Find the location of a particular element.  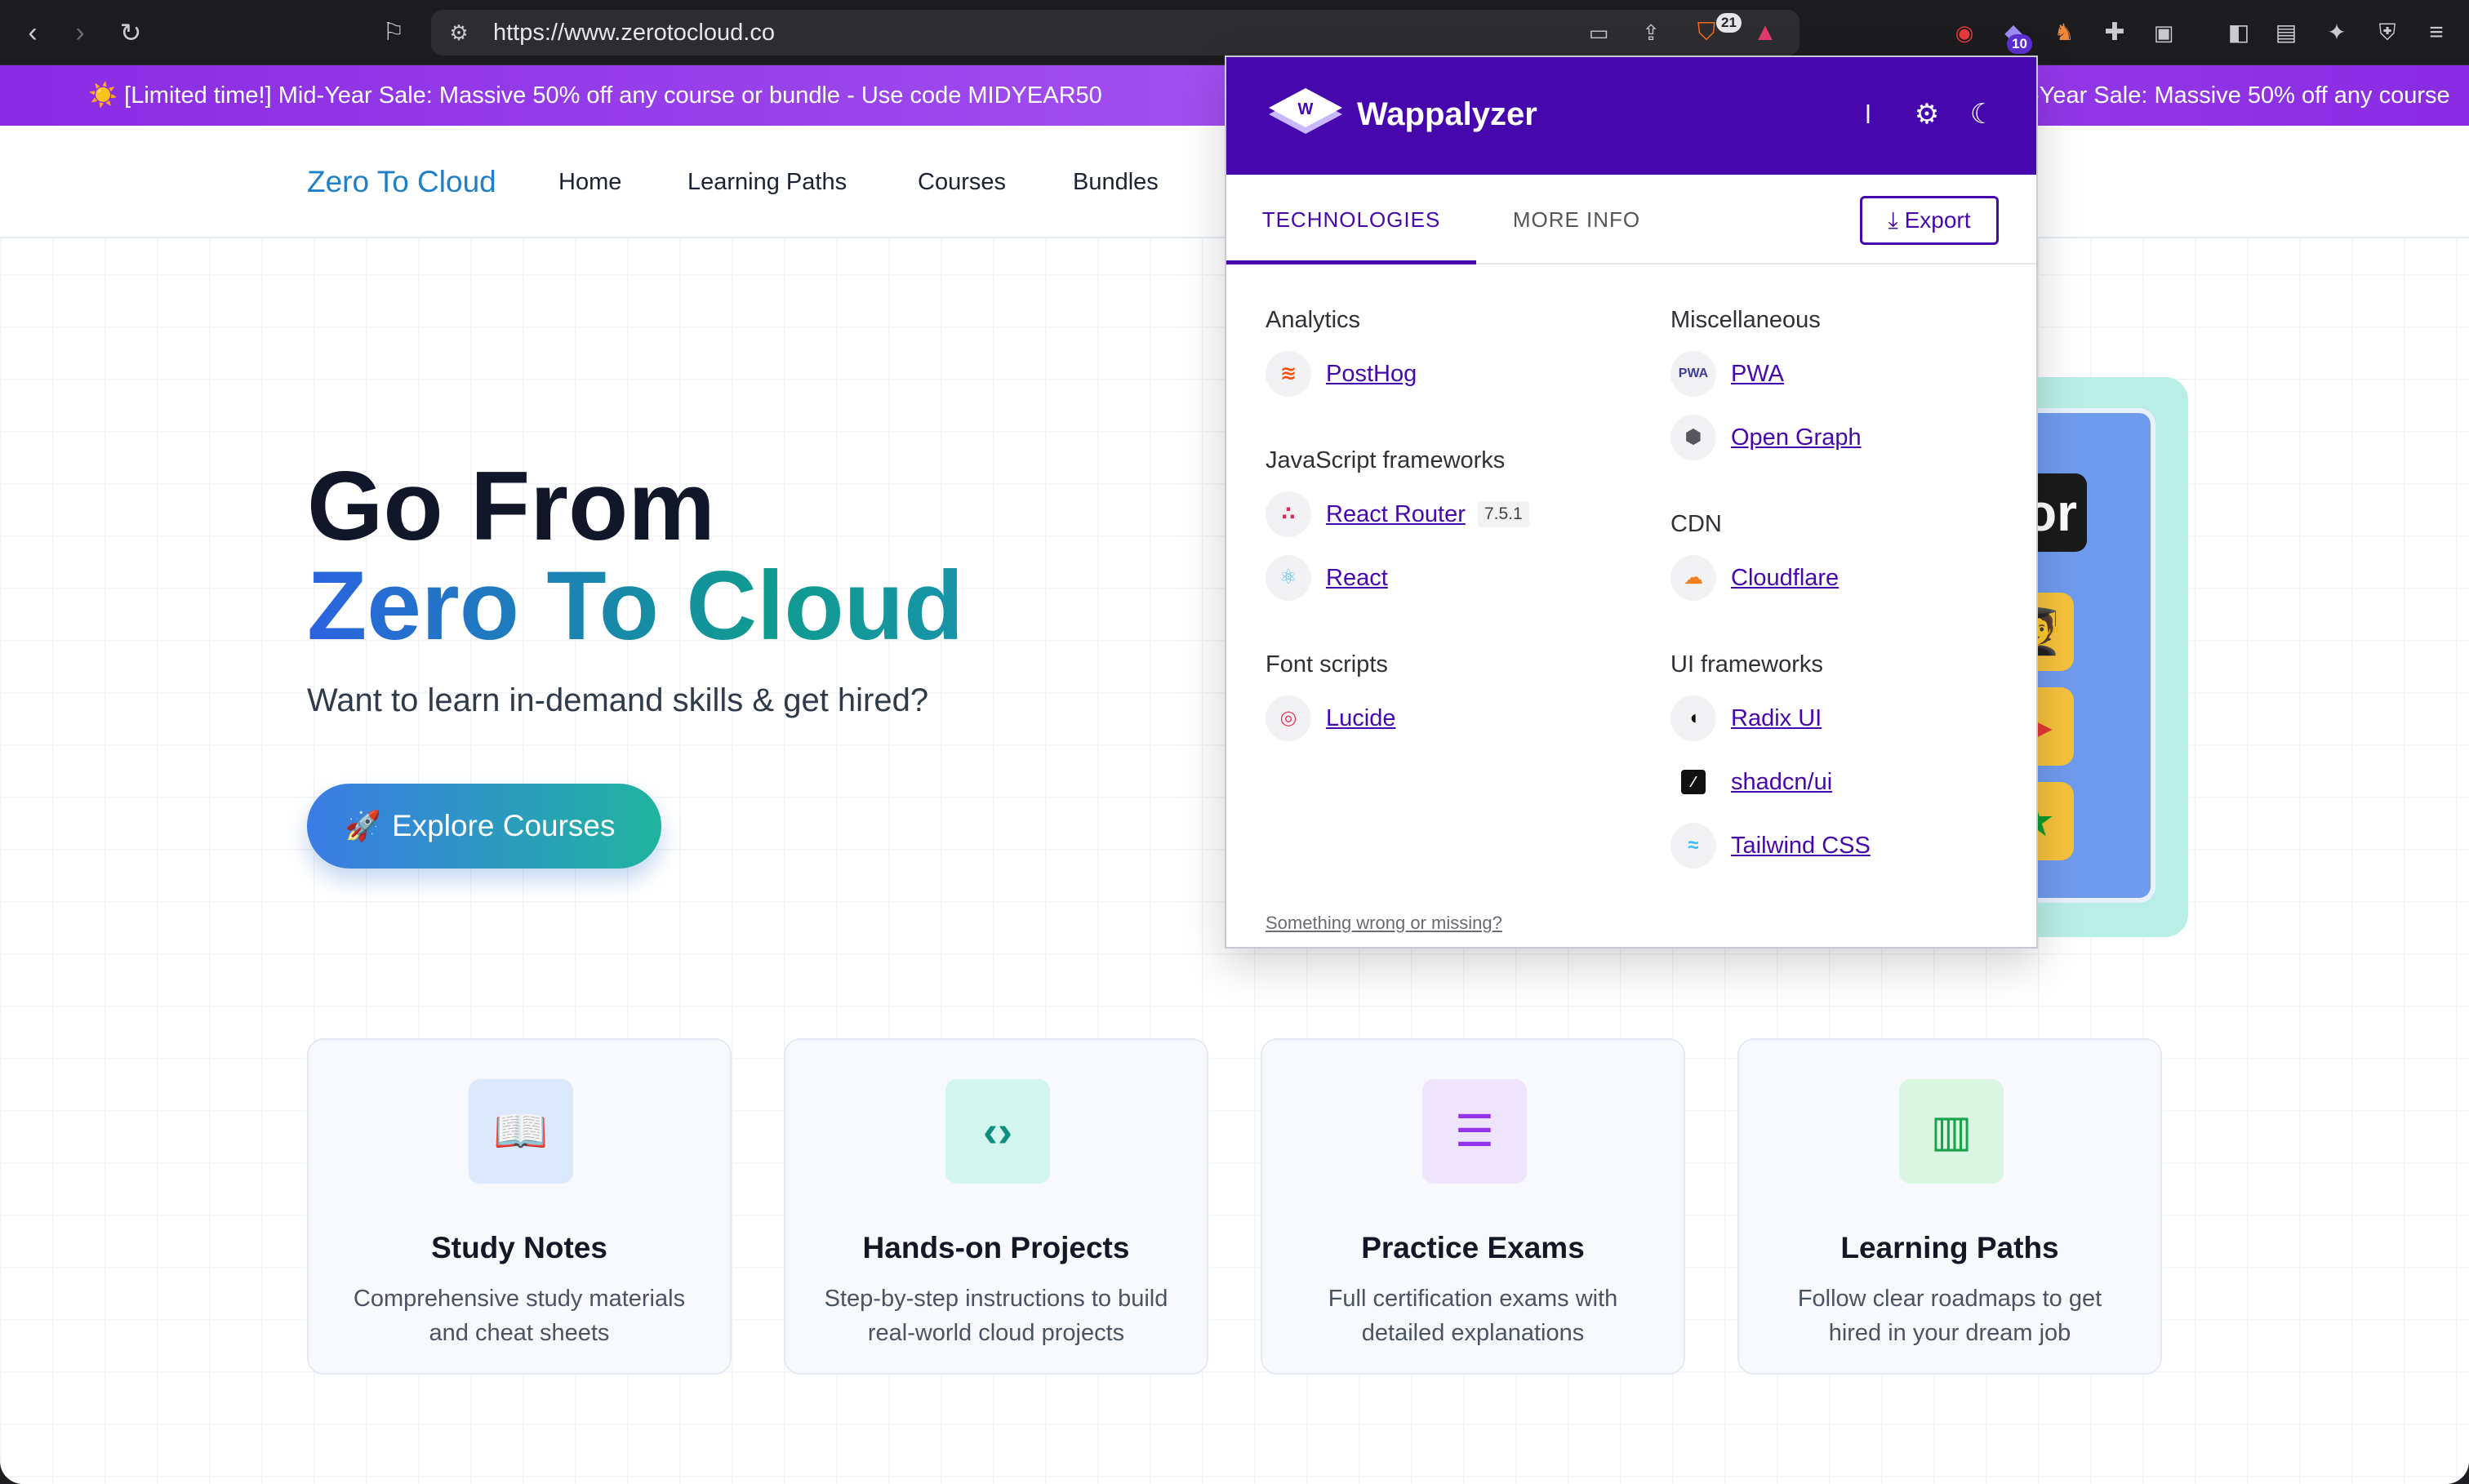

tech-name: PWA is located at coordinates (1757, 374).